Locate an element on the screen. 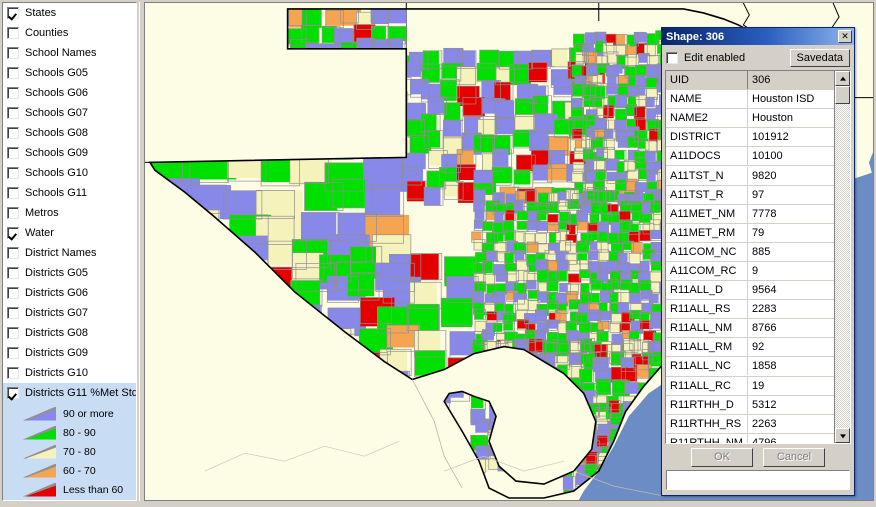 The width and height of the screenshot is (876, 507). attribute-row: R11ALL_D 9564 is located at coordinates (750, 291).